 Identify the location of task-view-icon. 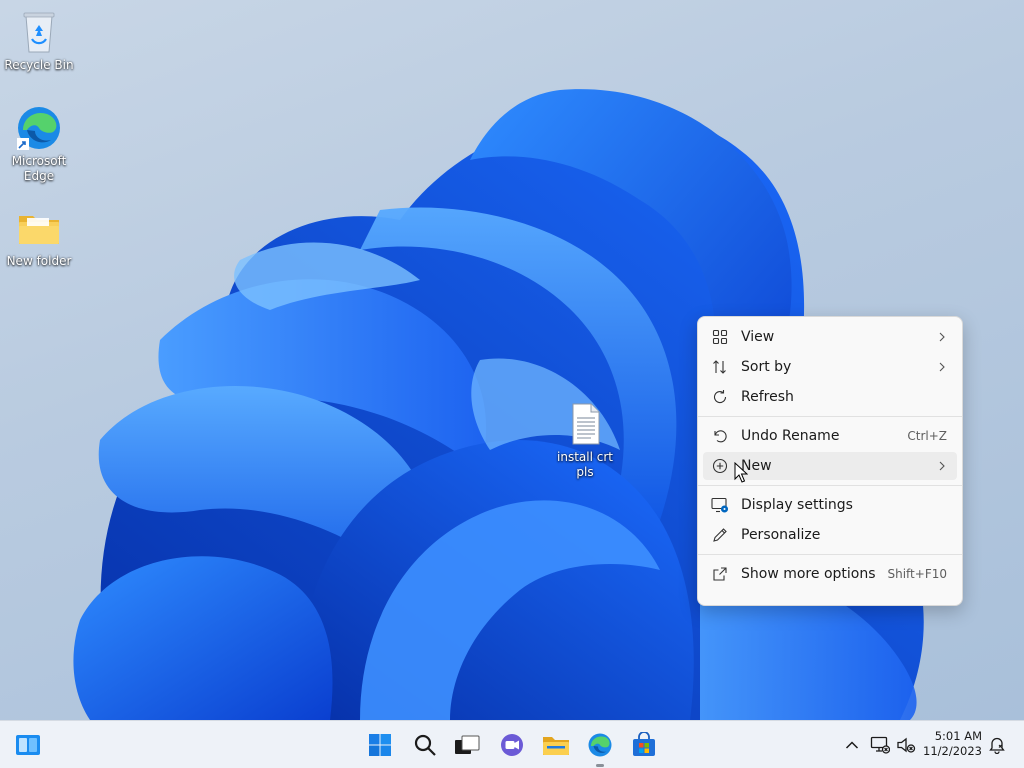
(467, 744).